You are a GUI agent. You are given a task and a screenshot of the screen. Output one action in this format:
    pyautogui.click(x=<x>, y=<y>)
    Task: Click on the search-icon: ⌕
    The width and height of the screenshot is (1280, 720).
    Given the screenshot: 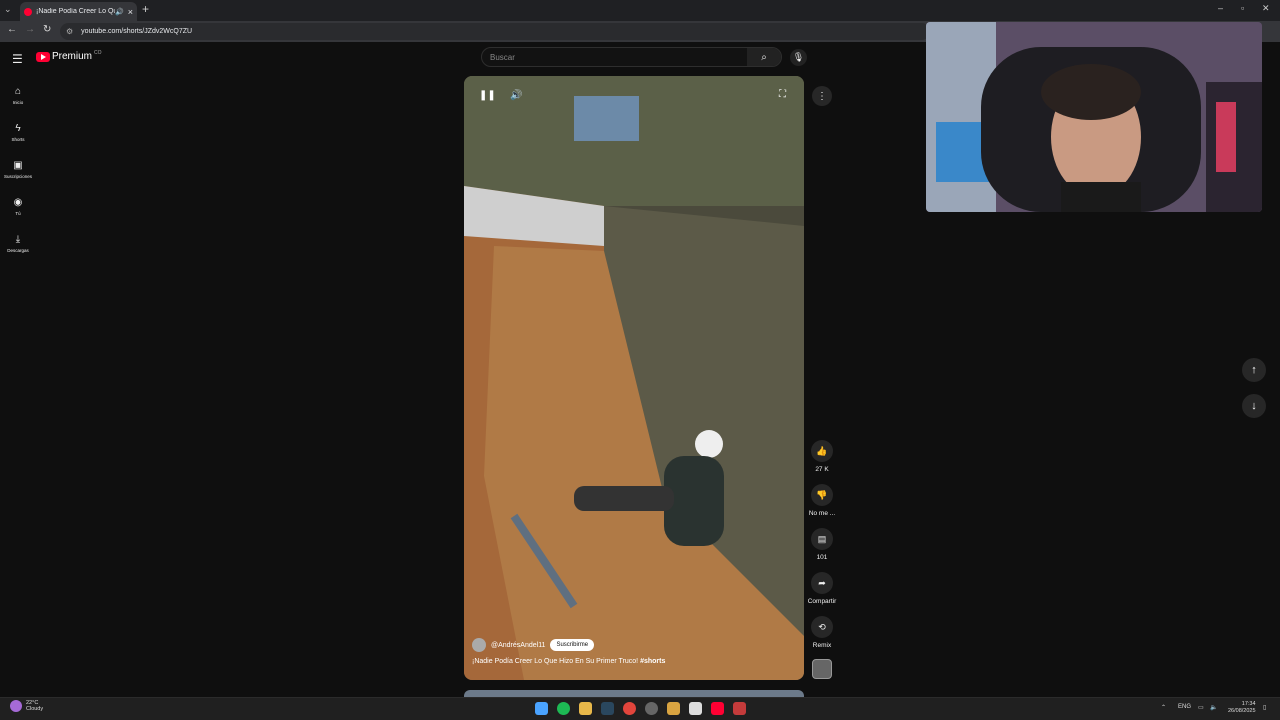 What is the action you would take?
    pyautogui.click(x=764, y=57)
    